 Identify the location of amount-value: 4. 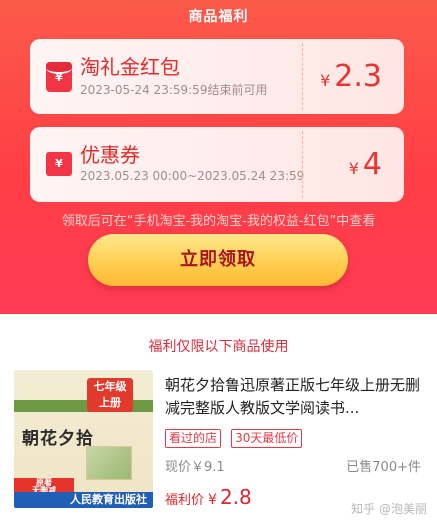
(372, 164).